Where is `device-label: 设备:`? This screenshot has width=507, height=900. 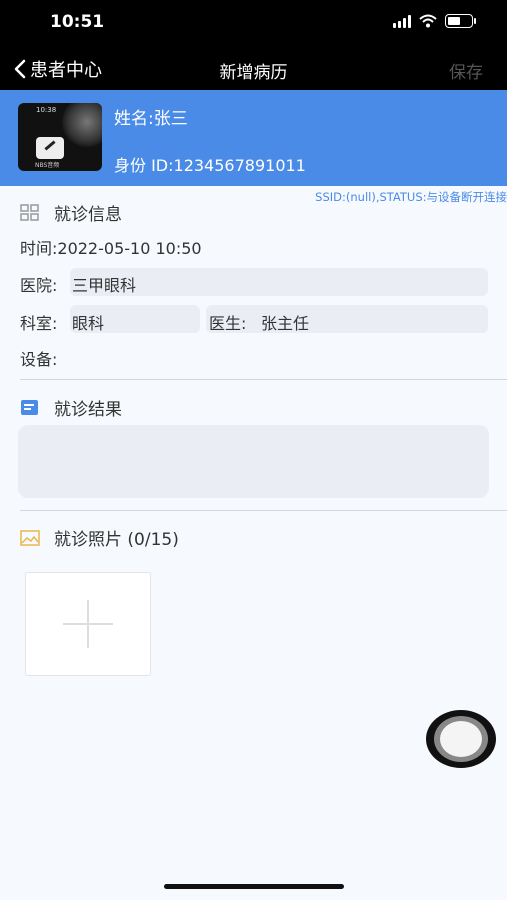
device-label: 设备: is located at coordinates (39, 359).